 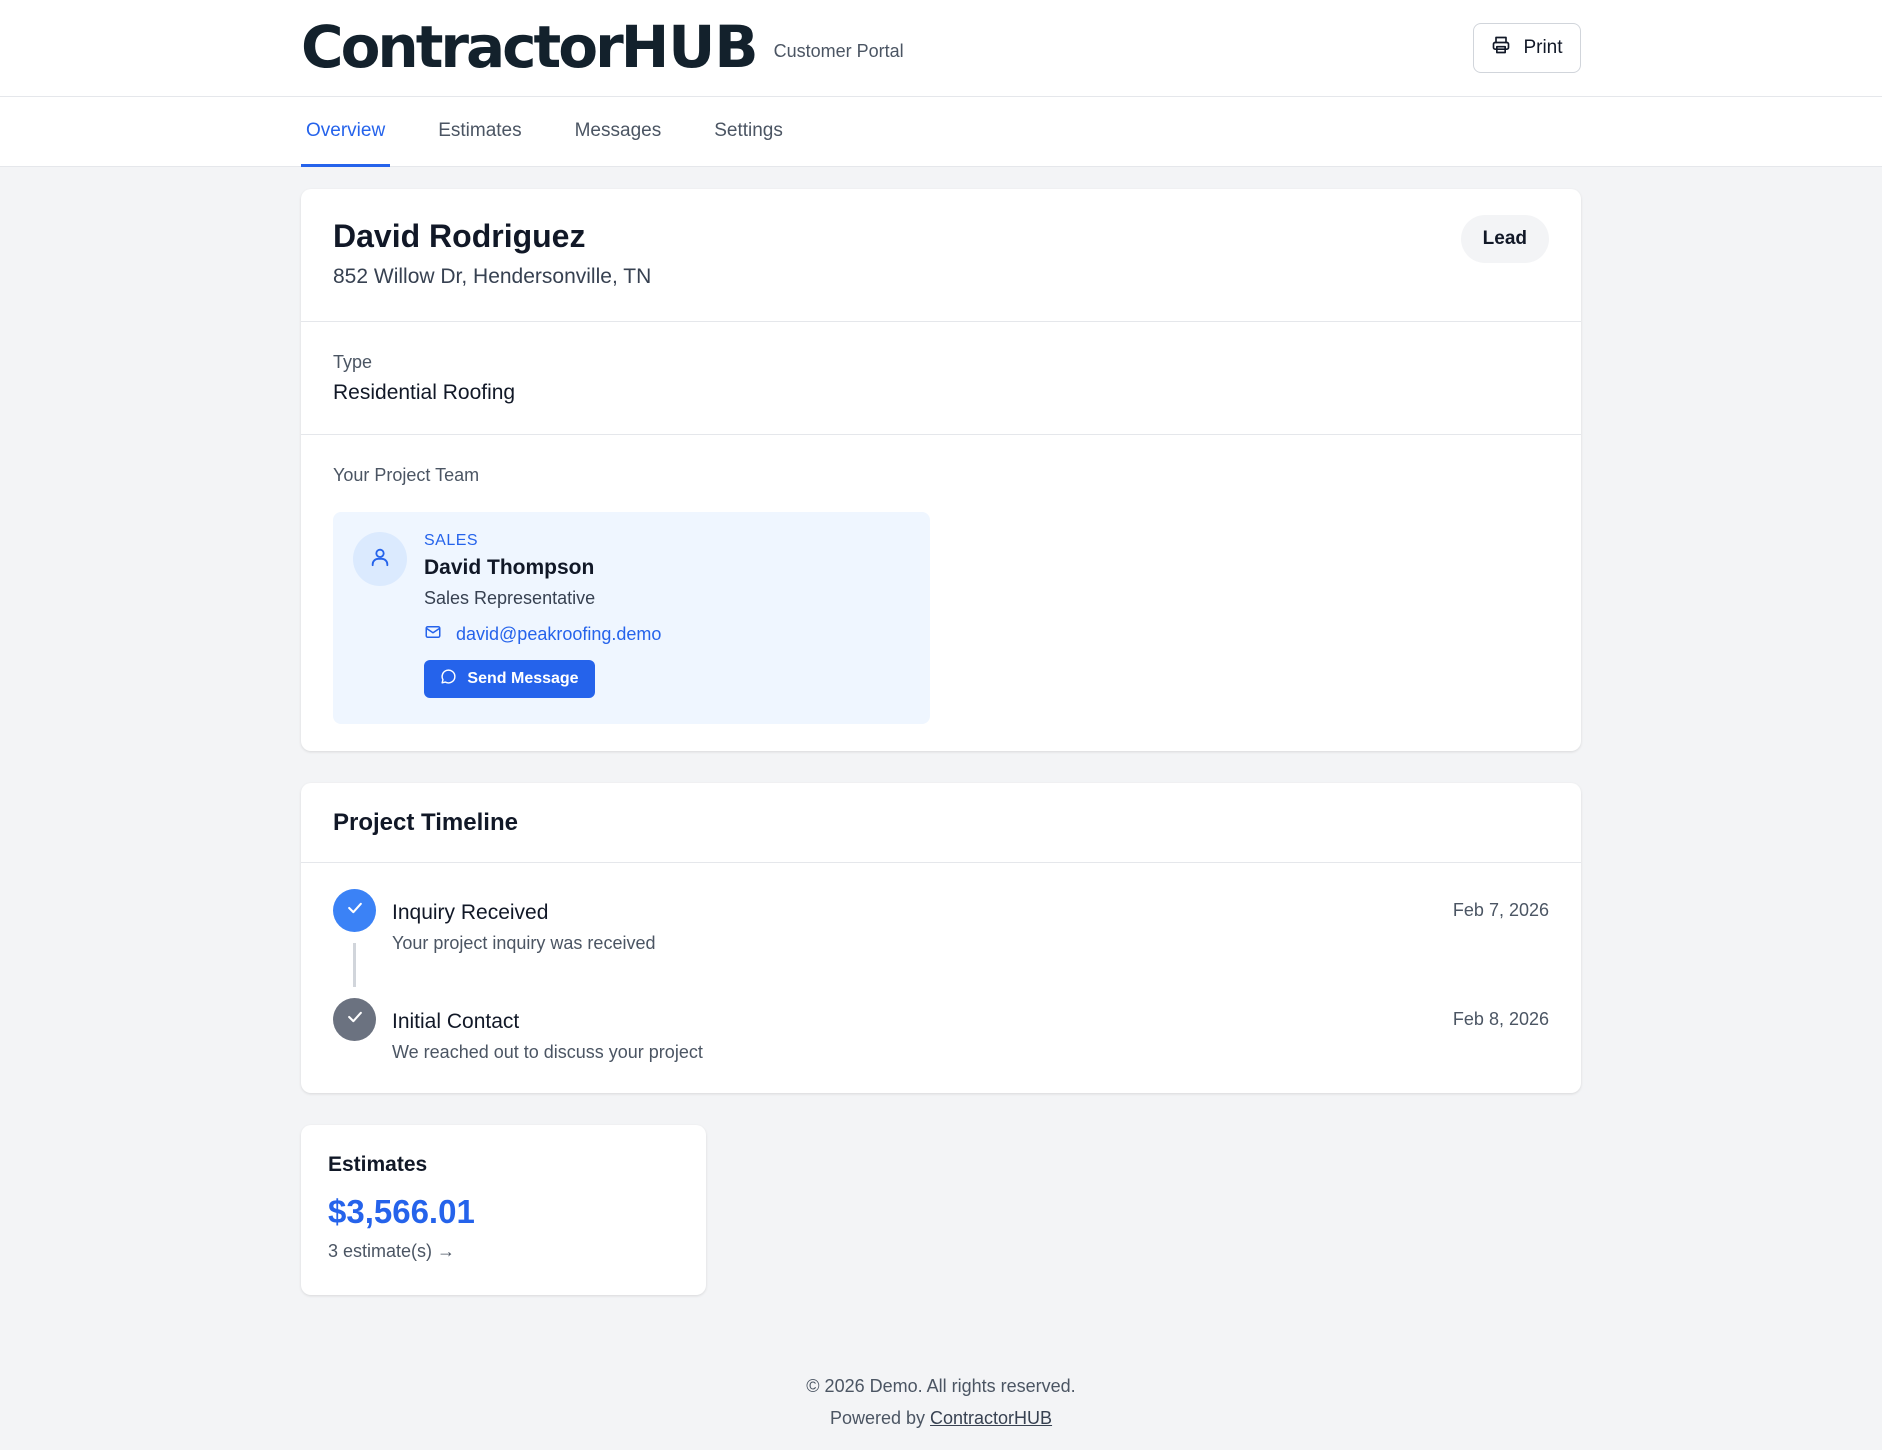 What do you see at coordinates (618, 132) in the screenshot?
I see `tab-messages: Messages` at bounding box center [618, 132].